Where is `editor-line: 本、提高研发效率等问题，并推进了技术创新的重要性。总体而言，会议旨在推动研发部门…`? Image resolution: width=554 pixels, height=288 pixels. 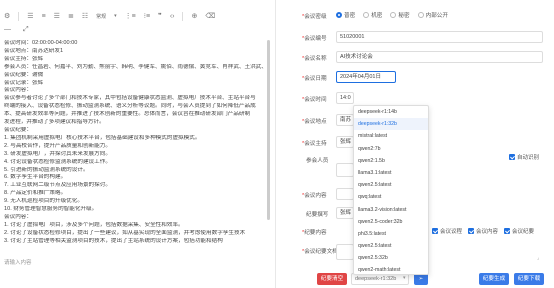
editor-line: 本、提高研发效率等问题，并推进了技术创新的重要性。总体而言，会议旨在推动研发部门… is located at coordinates (127, 114).